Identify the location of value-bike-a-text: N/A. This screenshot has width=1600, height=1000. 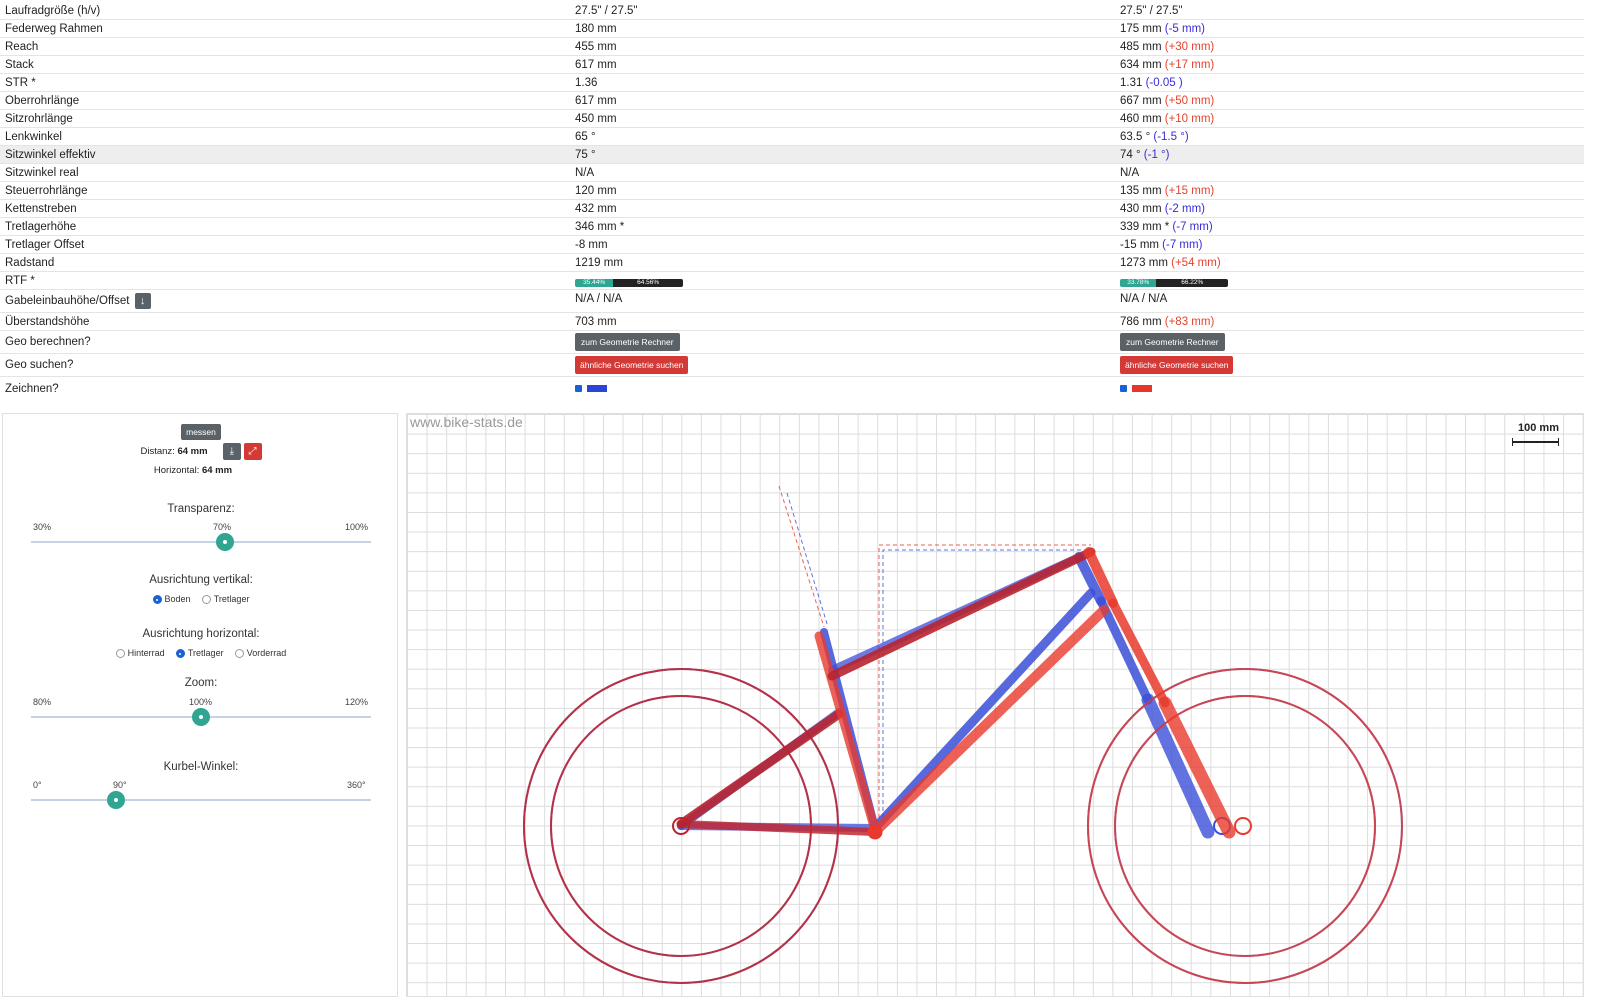
(585, 172).